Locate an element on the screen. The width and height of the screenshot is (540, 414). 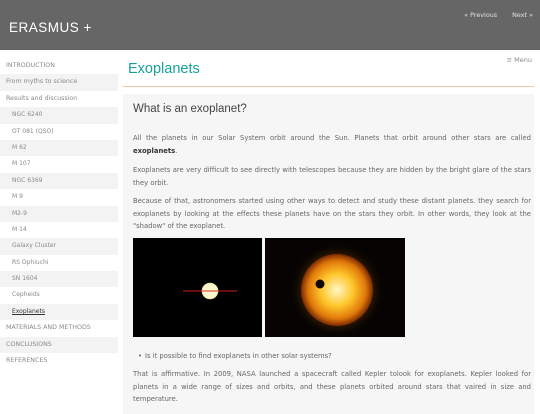
sidebar-item-sn1604: SN 1604 is located at coordinates (59, 279).